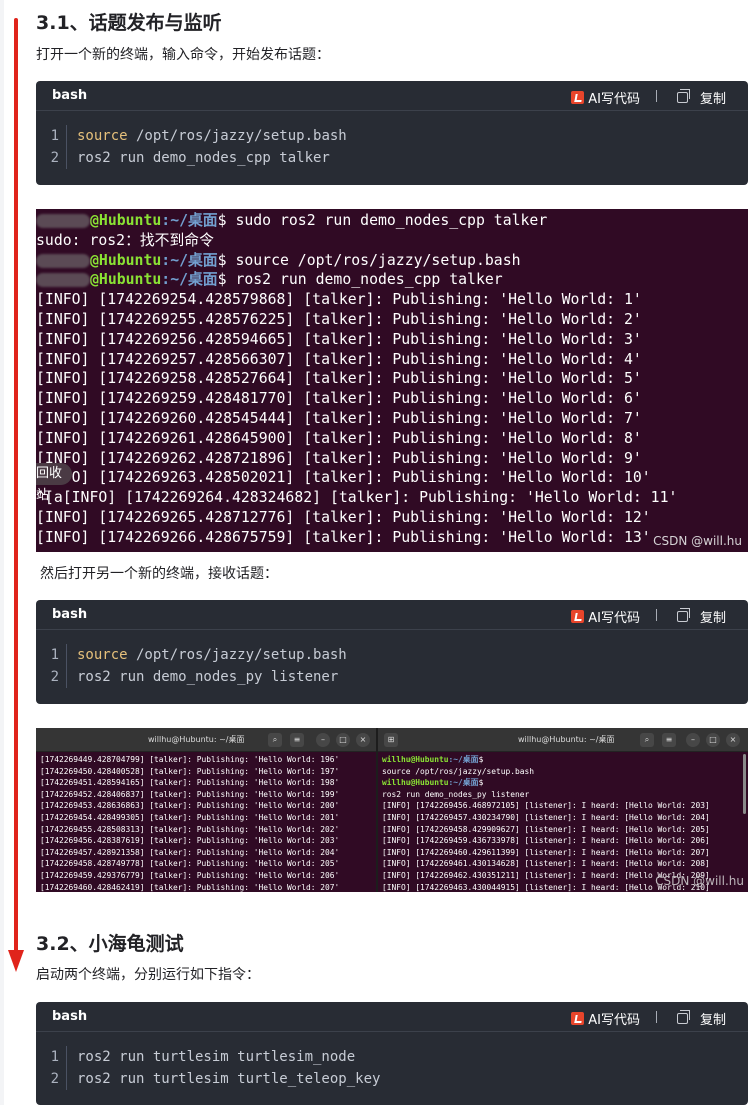  What do you see at coordinates (565, 760) in the screenshot?
I see `terminal-prompt-line: willhu@Hubuntu:~/桌面$` at bounding box center [565, 760].